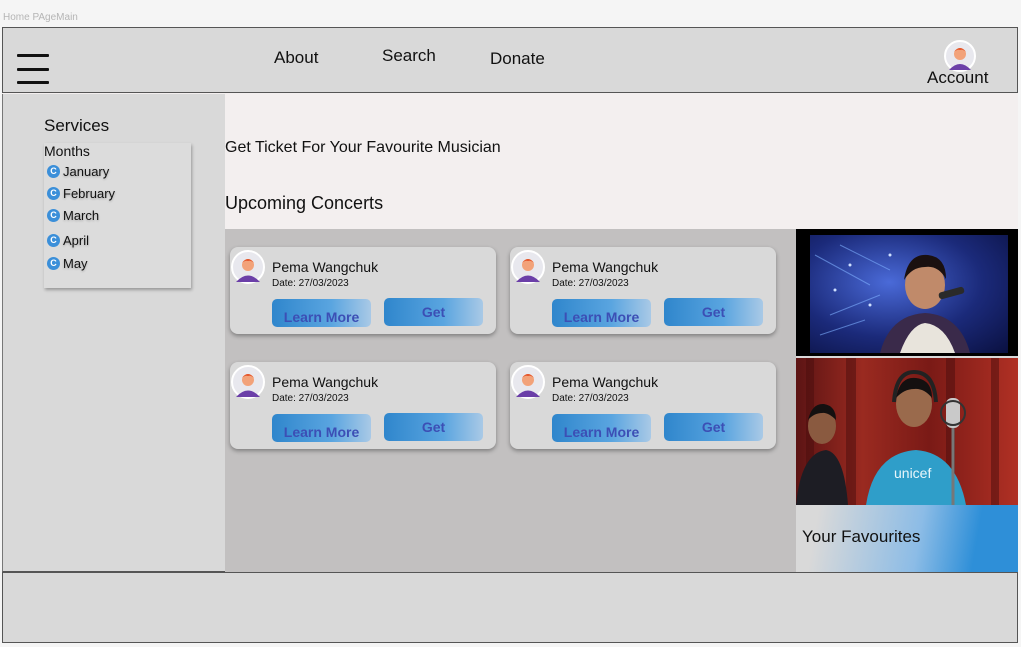  I want to click on nav-search-link: Search, so click(409, 56).